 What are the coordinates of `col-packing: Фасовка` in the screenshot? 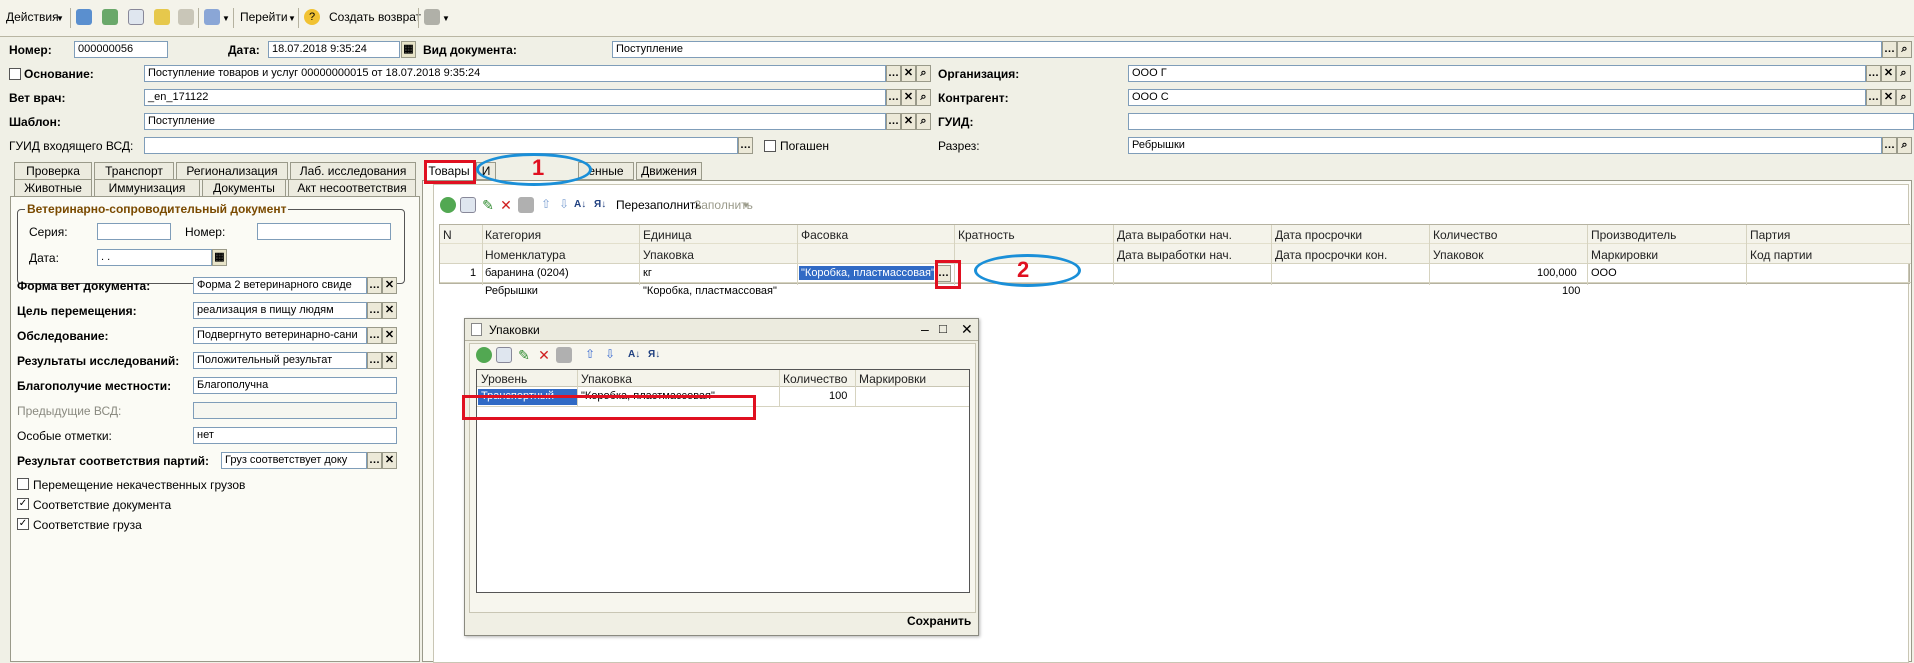 It's located at (824, 235).